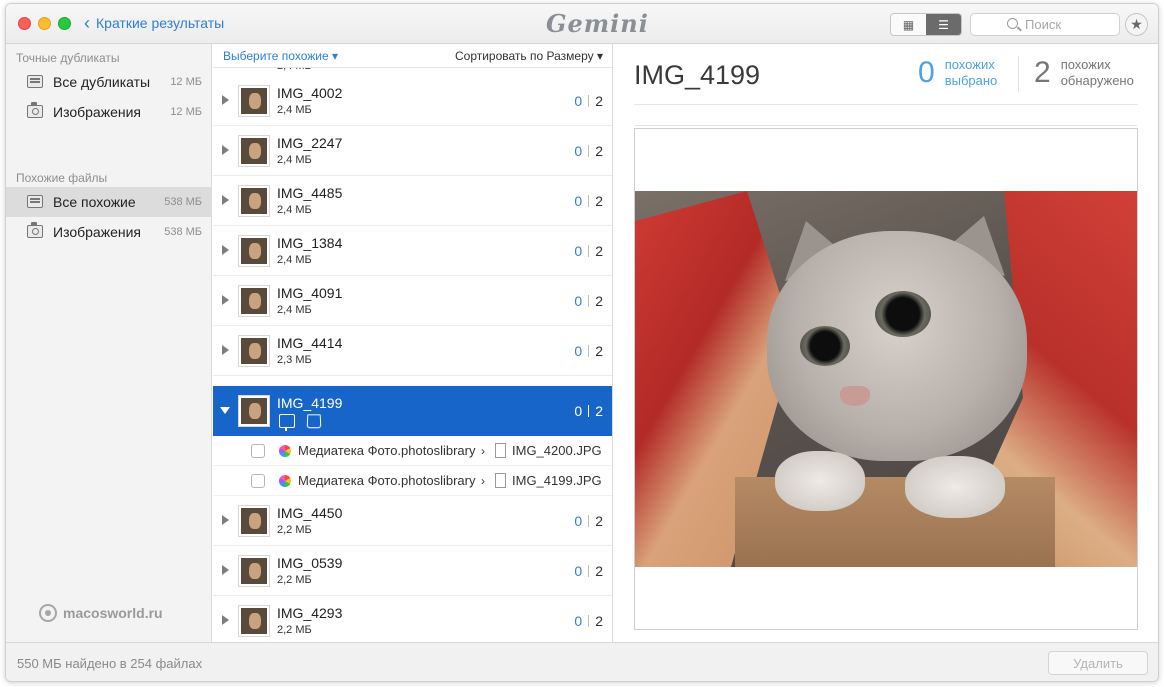 Image resolution: width=1164 pixels, height=687 pixels. What do you see at coordinates (294, 310) in the screenshot?
I see `file-size: 2,4 МБ` at bounding box center [294, 310].